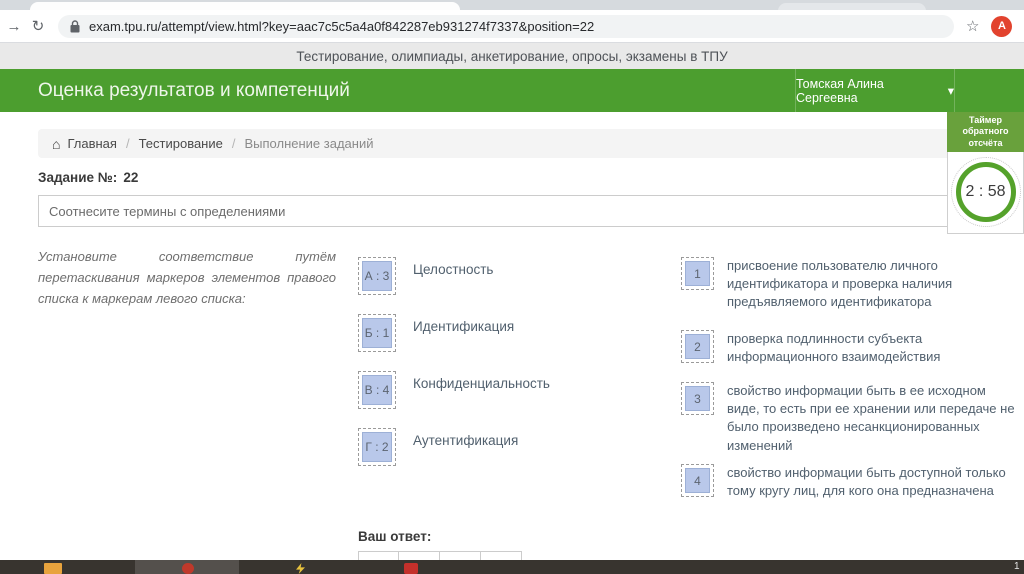 The height and width of the screenshot is (574, 1024). I want to click on breadcrumb-testing: Тестирование, so click(181, 143).